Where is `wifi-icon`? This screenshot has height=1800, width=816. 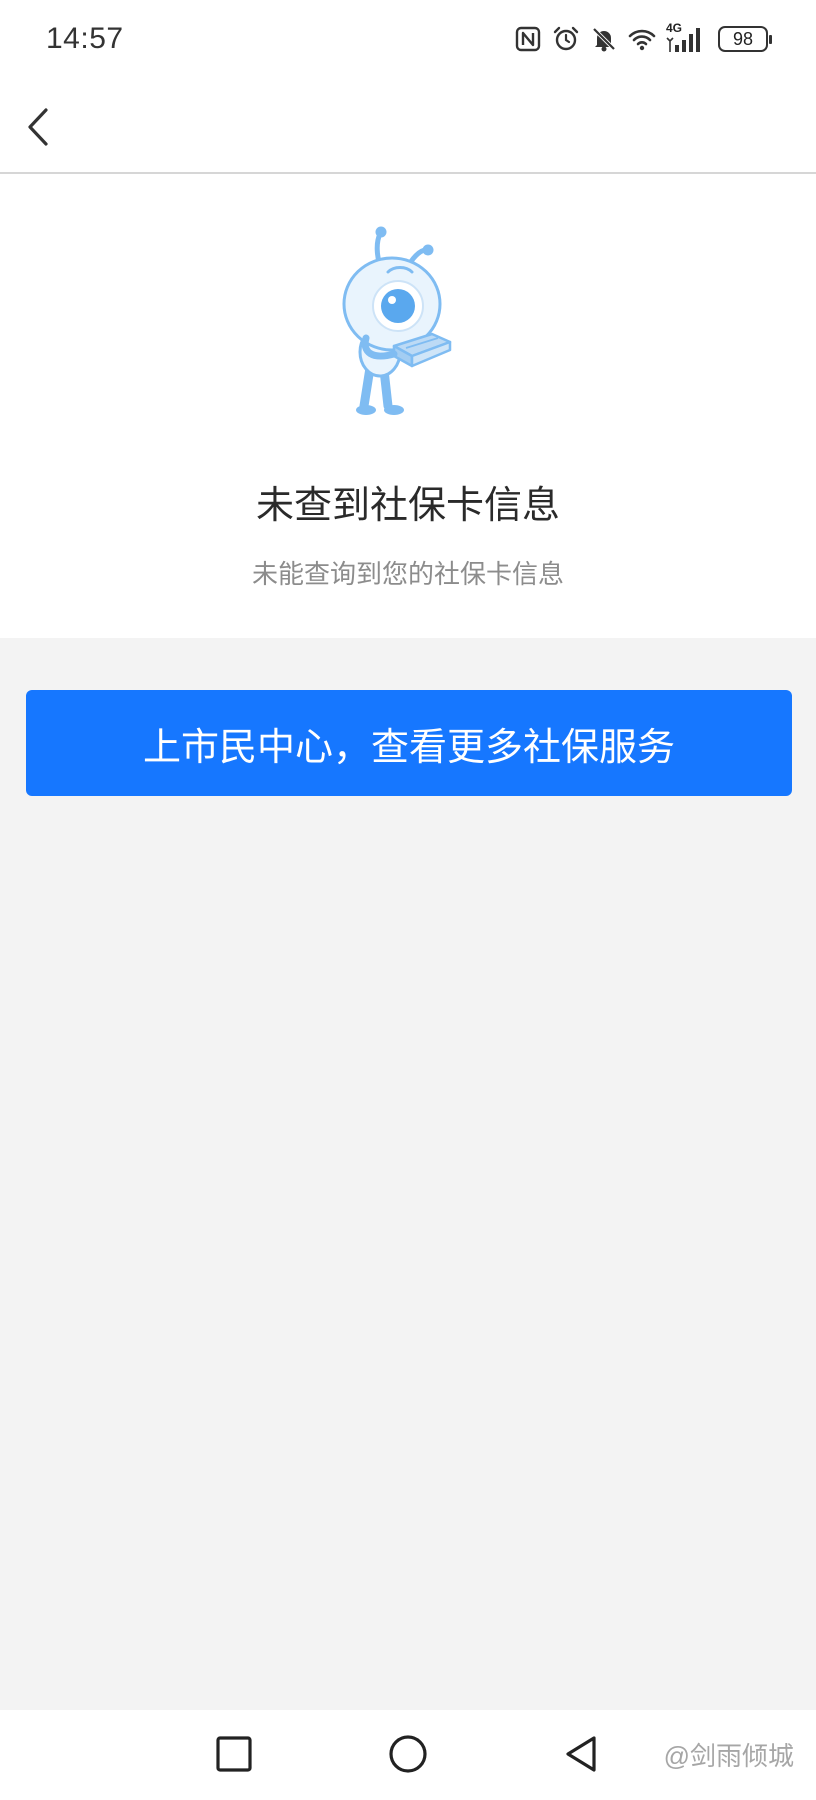 wifi-icon is located at coordinates (642, 40).